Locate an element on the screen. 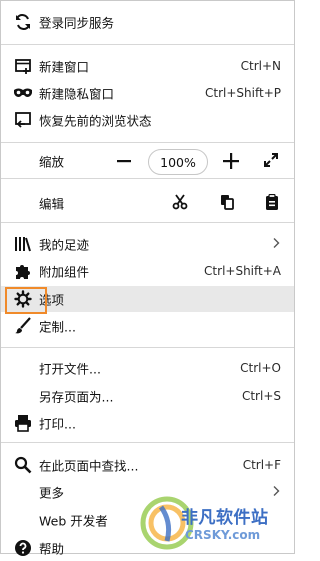 The height and width of the screenshot is (561, 320). find-shortcut: Ctrl+F is located at coordinates (261, 465).